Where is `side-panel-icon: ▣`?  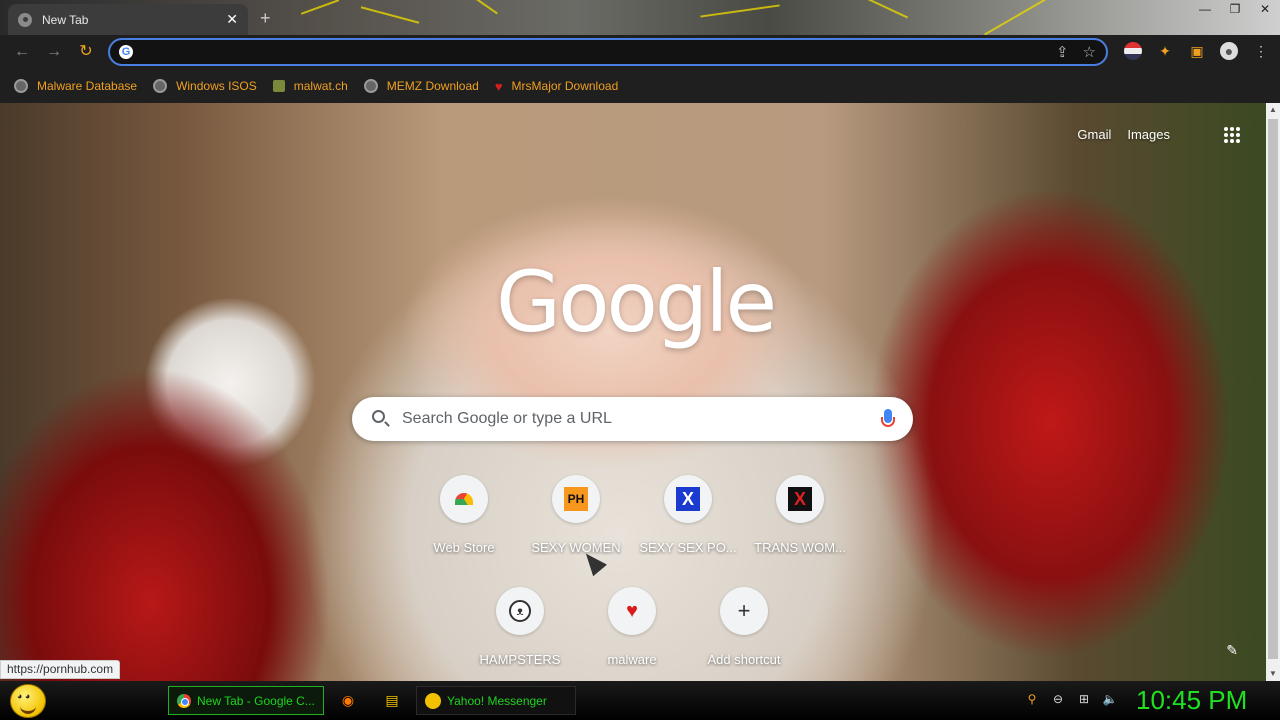 side-panel-icon: ▣ is located at coordinates (1197, 51).